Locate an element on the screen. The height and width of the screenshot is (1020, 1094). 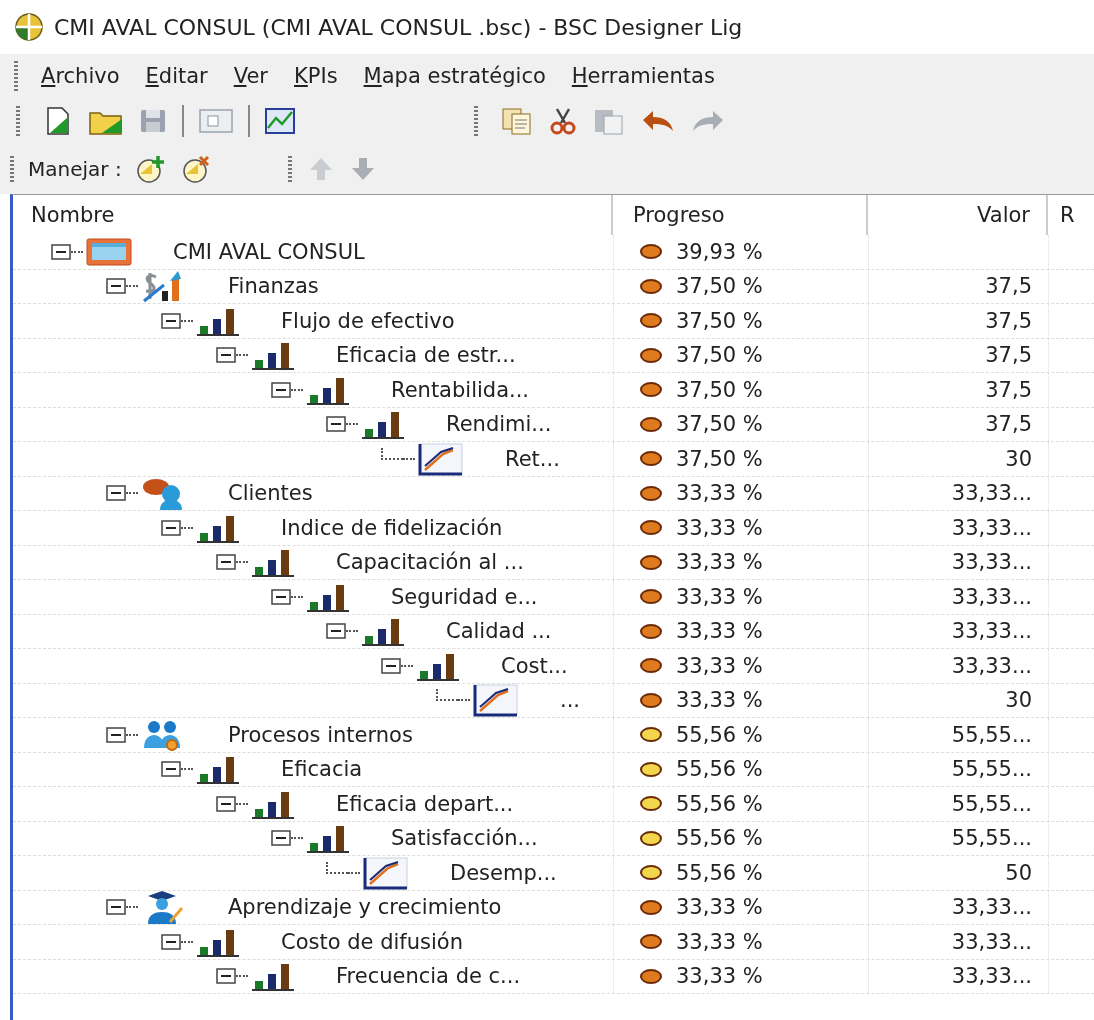
app-logo-icon is located at coordinates (29, 27).